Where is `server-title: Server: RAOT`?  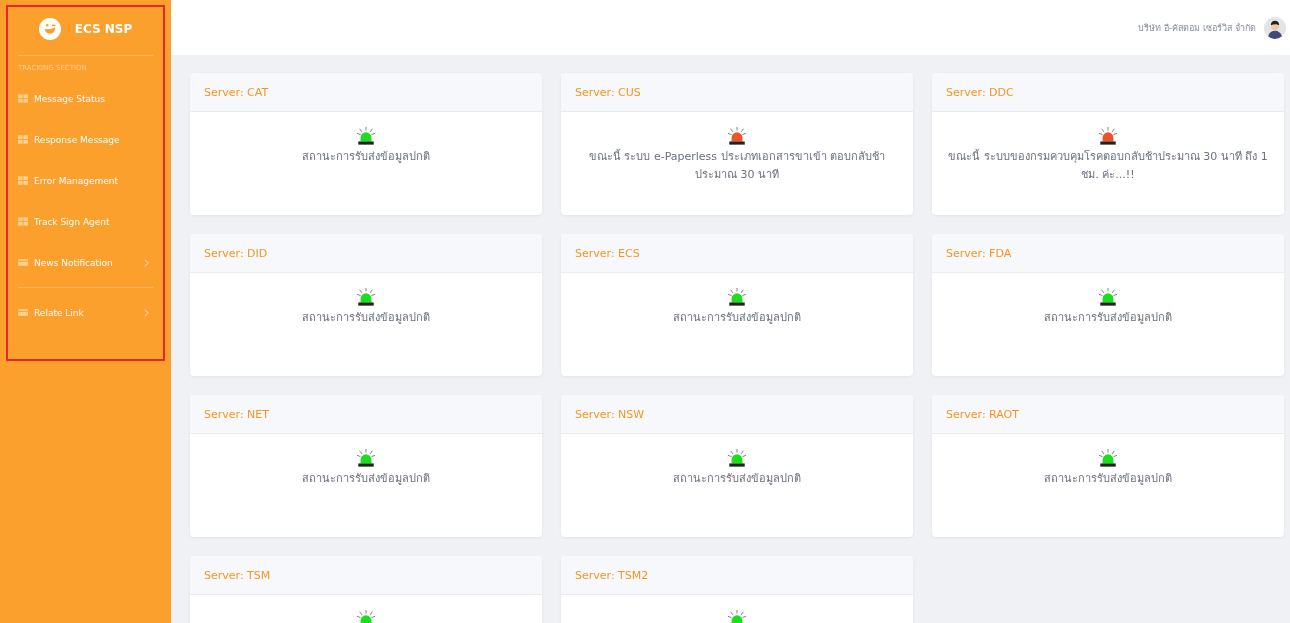
server-title: Server: RAOT is located at coordinates (982, 414).